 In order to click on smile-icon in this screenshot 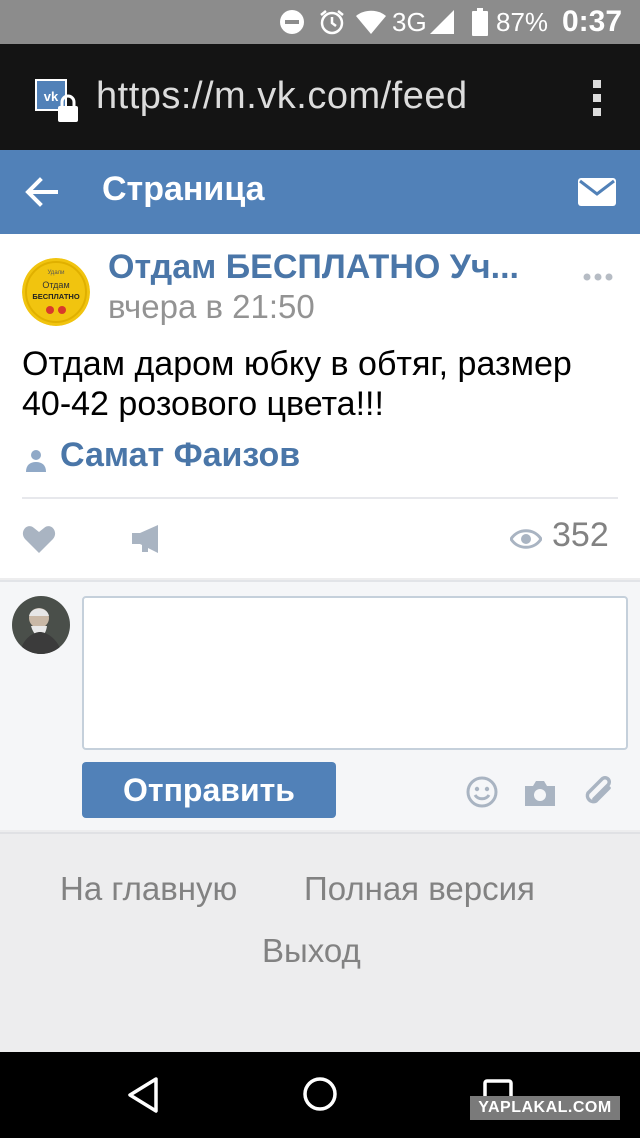, I will do `click(482, 792)`.